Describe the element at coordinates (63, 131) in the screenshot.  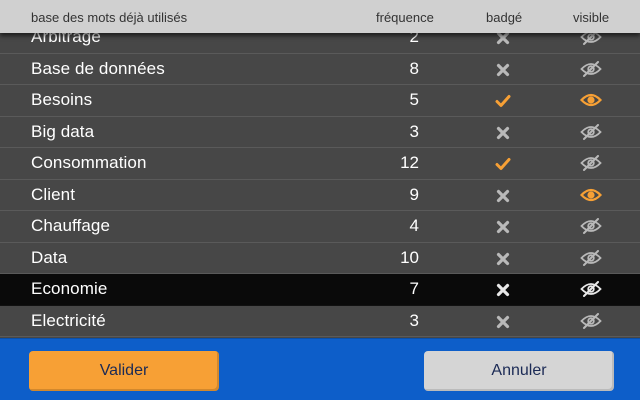
I see `word-label: Big data` at that location.